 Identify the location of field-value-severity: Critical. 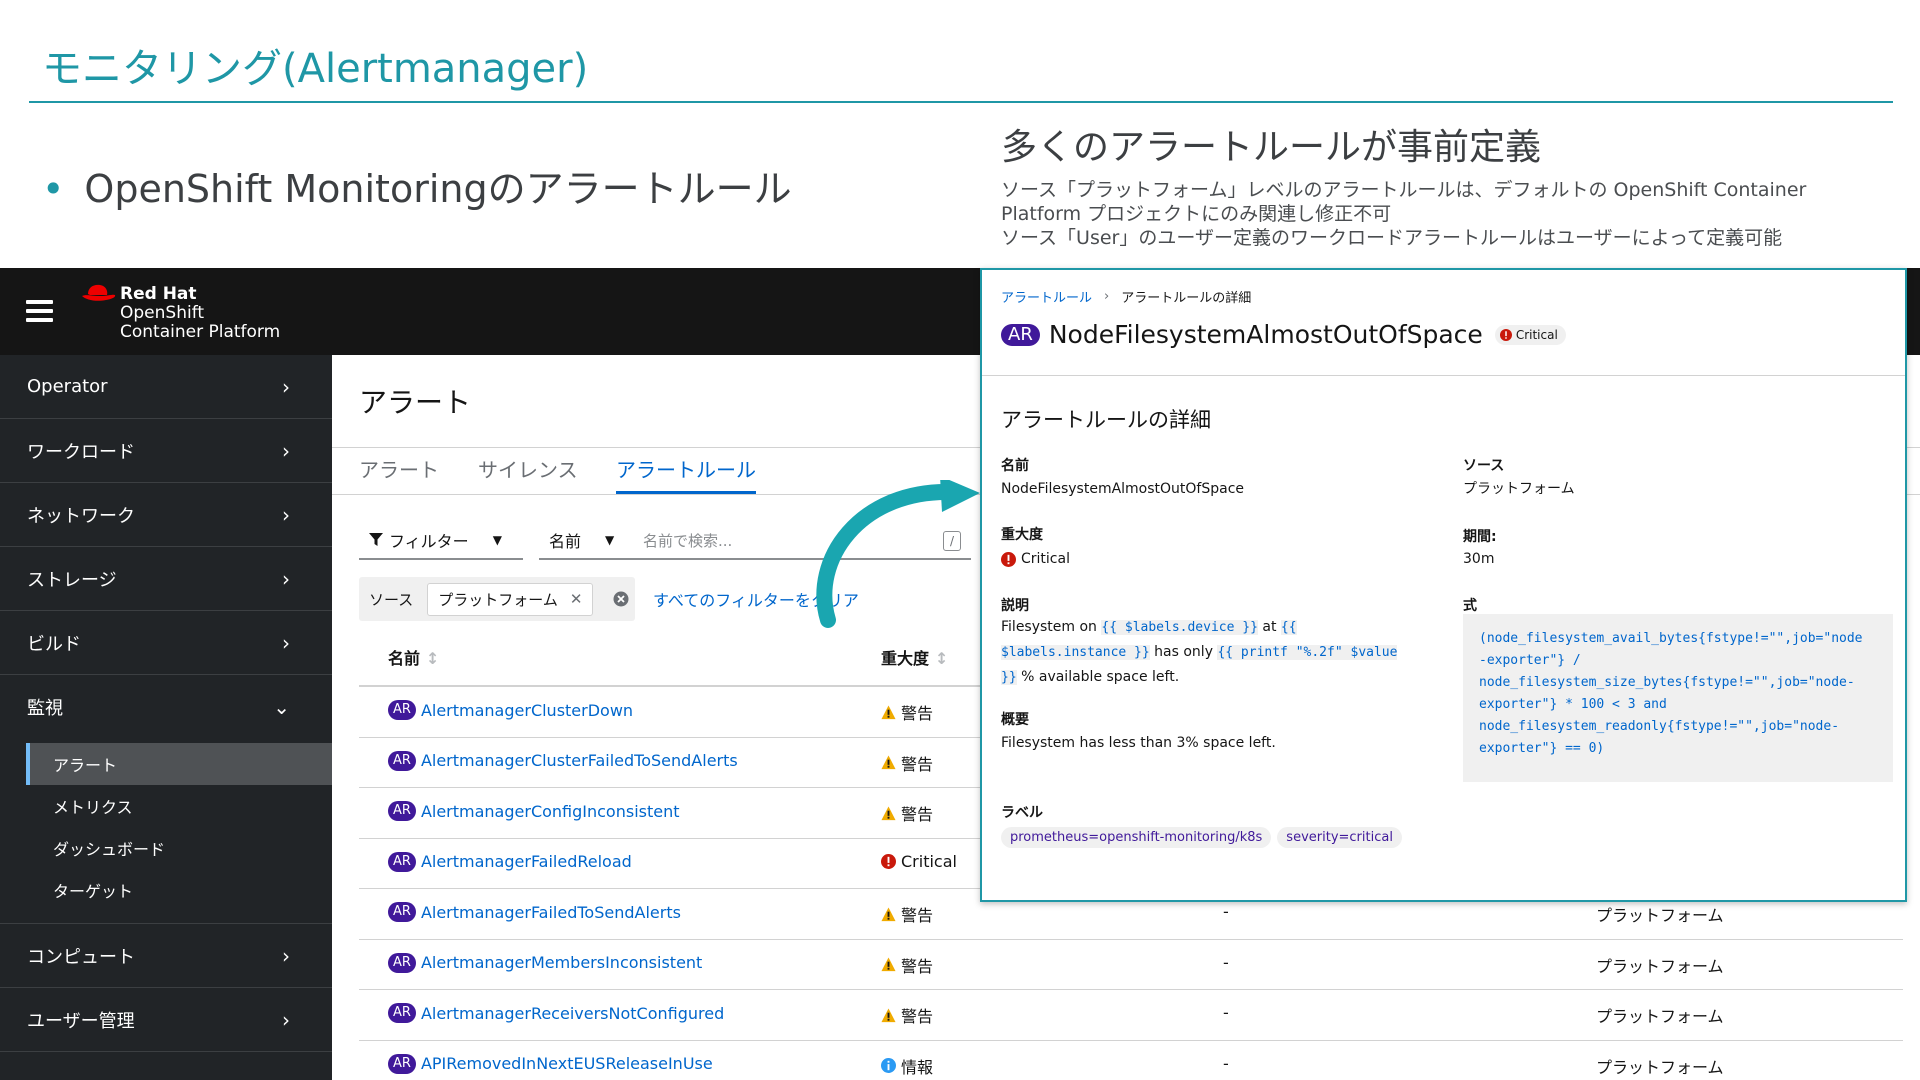
(1035, 559).